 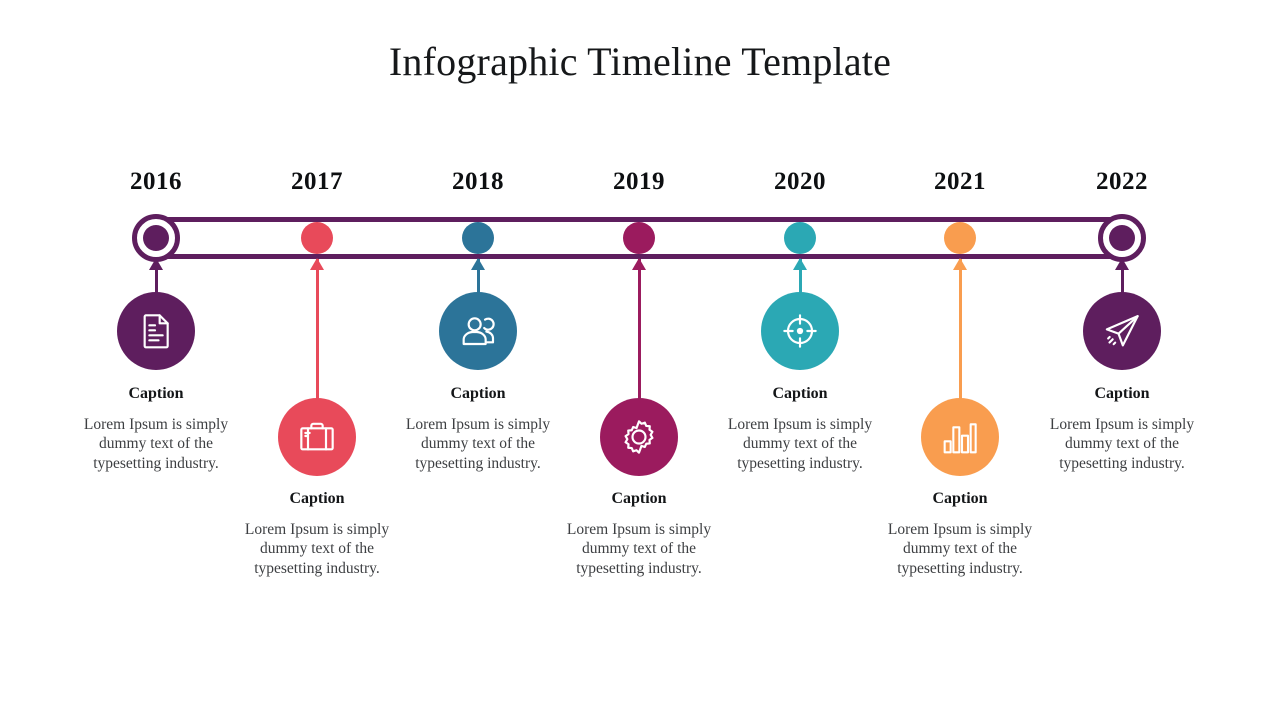 I want to click on document-icon, so click(x=156, y=331).